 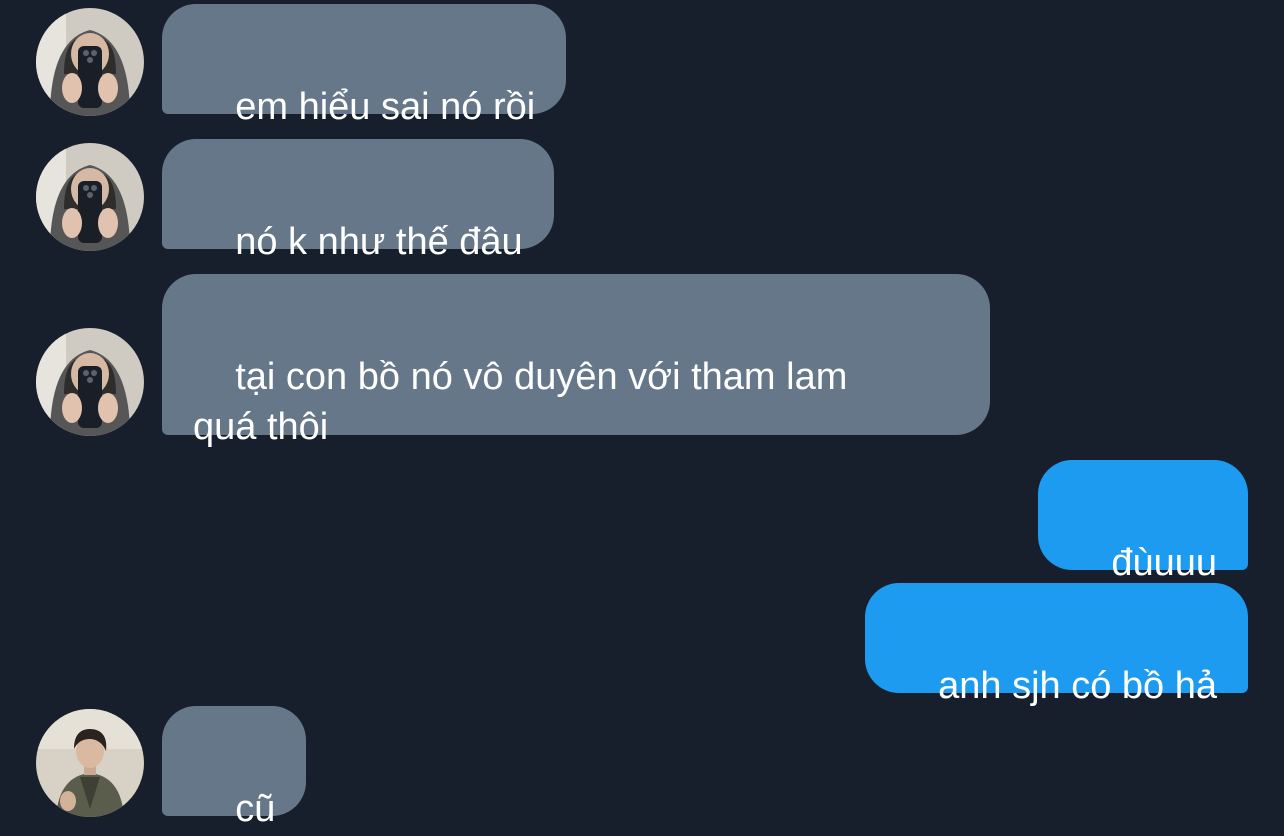 What do you see at coordinates (1164, 563) in the screenshot?
I see `message-text: đùuuu` at bounding box center [1164, 563].